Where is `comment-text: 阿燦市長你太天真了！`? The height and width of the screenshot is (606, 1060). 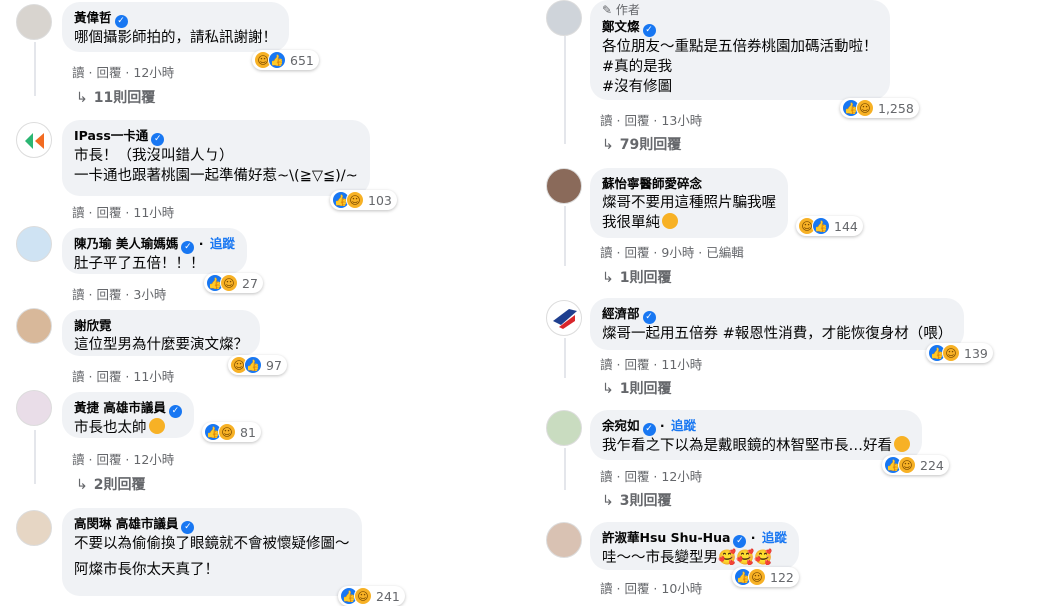
comment-text: 阿燦市長你太天真了！ is located at coordinates (146, 570).